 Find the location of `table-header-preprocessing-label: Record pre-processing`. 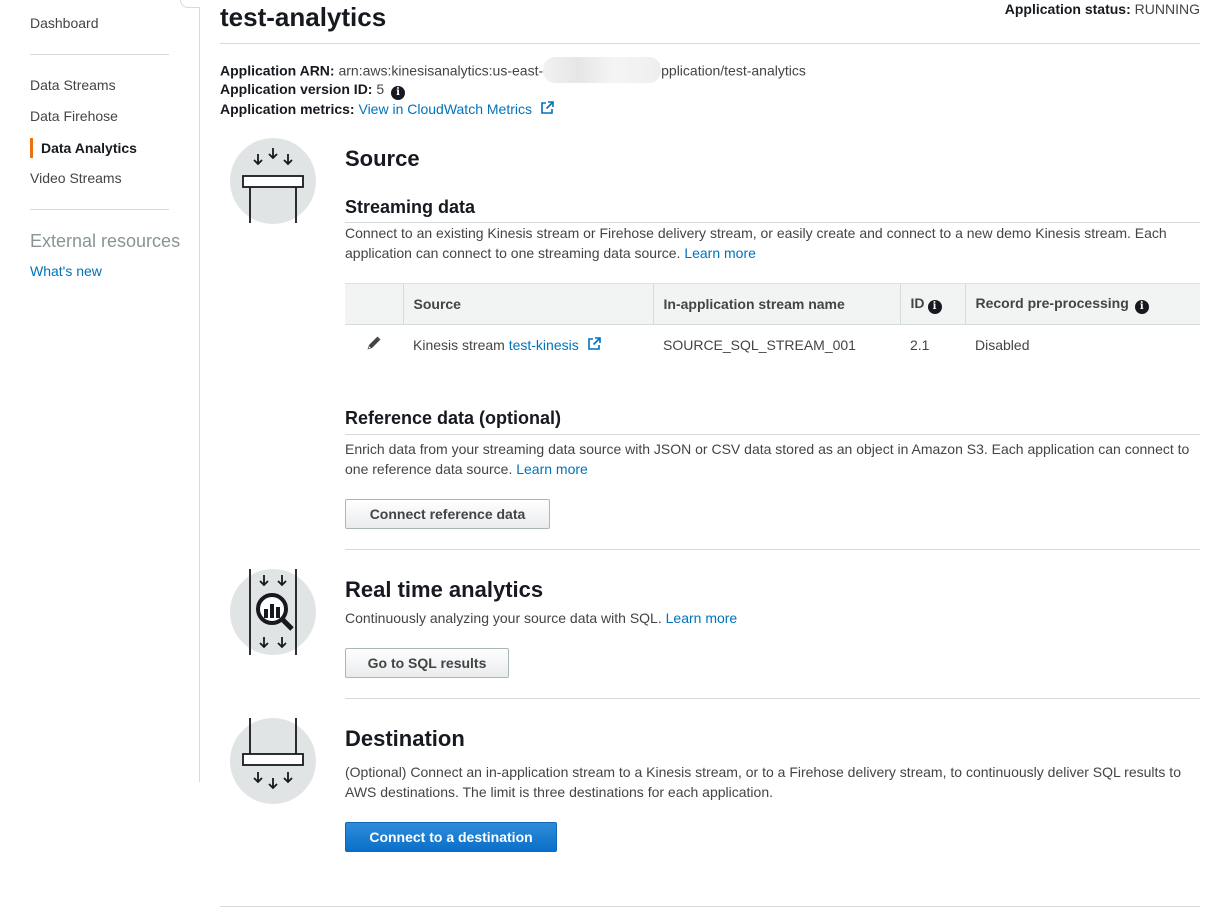

table-header-preprocessing-label: Record pre-processing is located at coordinates (1052, 302).